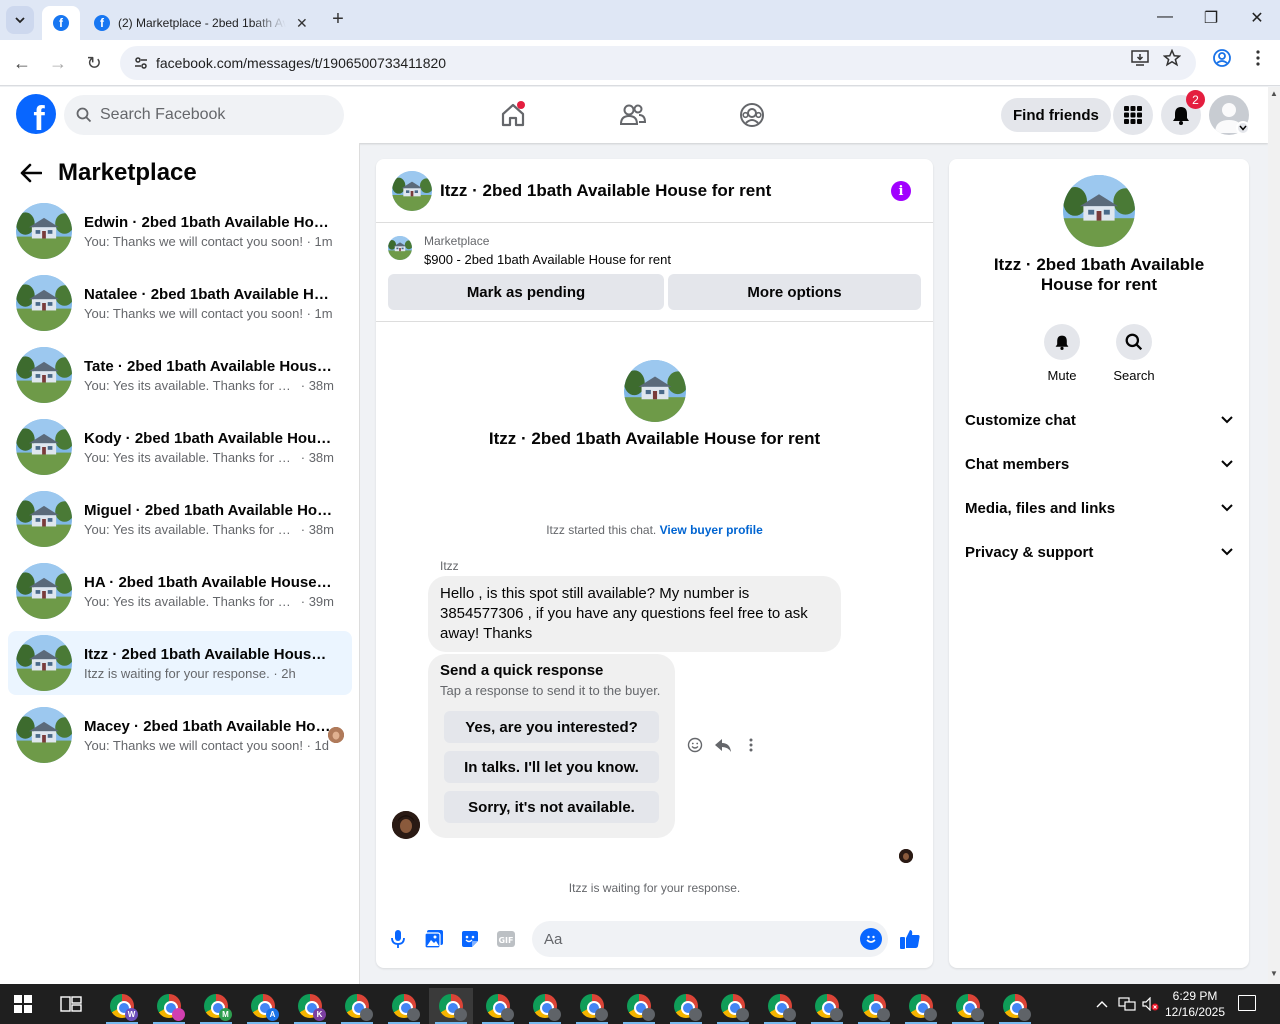 Image resolution: width=1280 pixels, height=1024 pixels. Describe the element at coordinates (513, 115) in the screenshot. I see `home-nav-button` at that location.